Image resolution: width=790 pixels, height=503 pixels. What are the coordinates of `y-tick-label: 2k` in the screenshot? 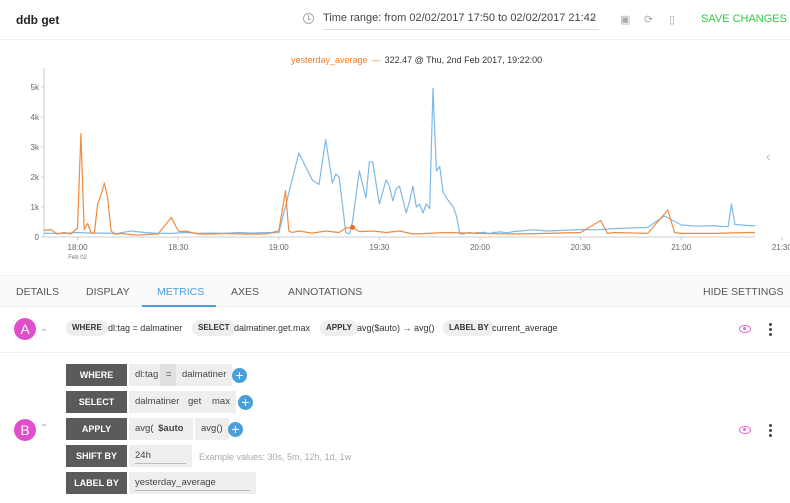 It's located at (35, 177).